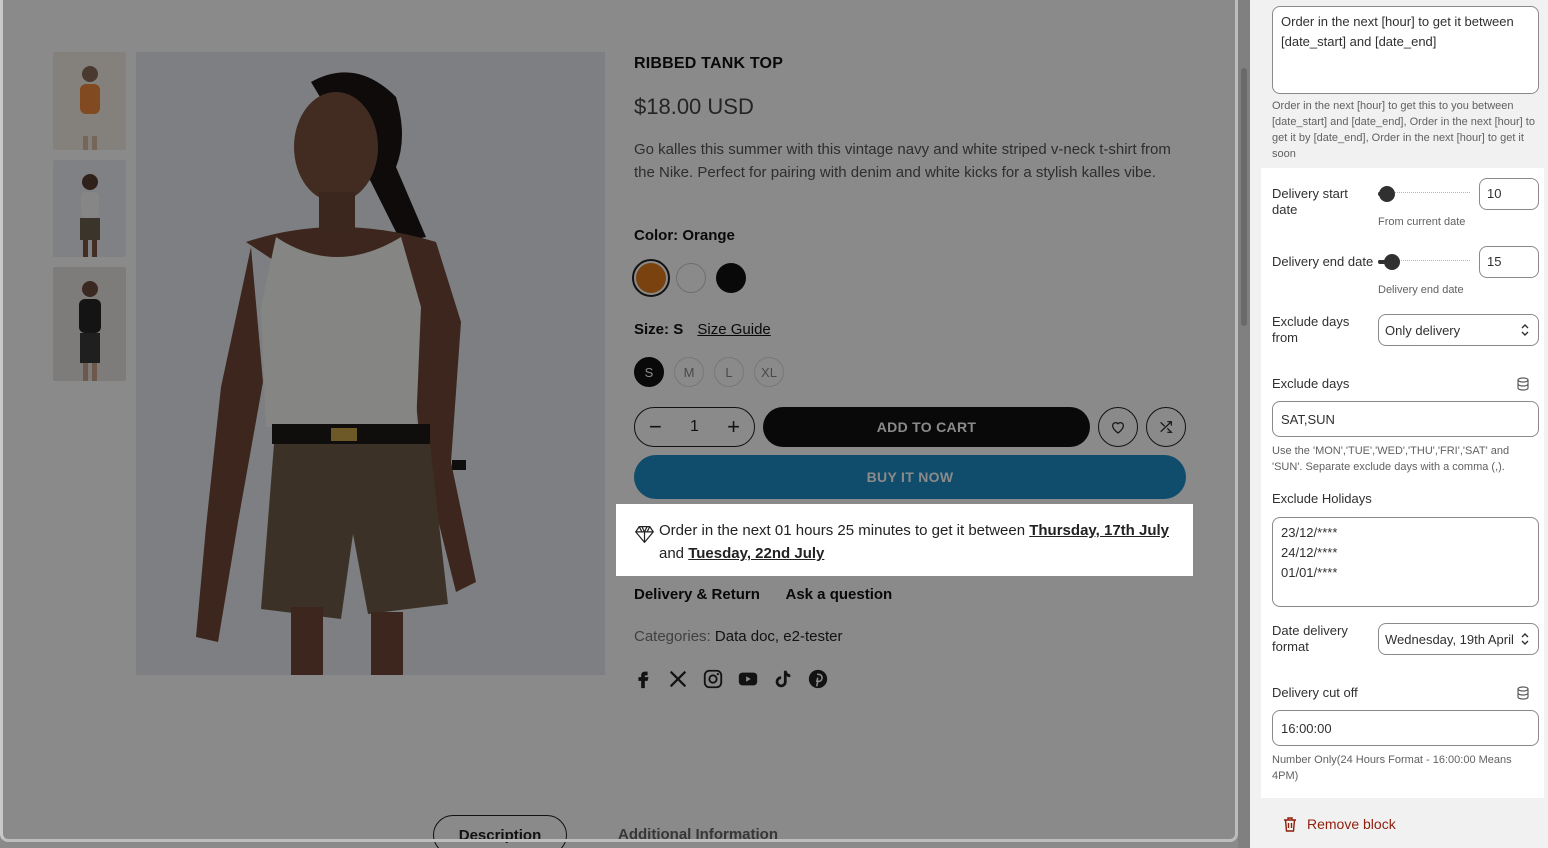 The image size is (1548, 848). What do you see at coordinates (1405, 419) in the screenshot?
I see `exclude-days-input: SAT,SUN` at bounding box center [1405, 419].